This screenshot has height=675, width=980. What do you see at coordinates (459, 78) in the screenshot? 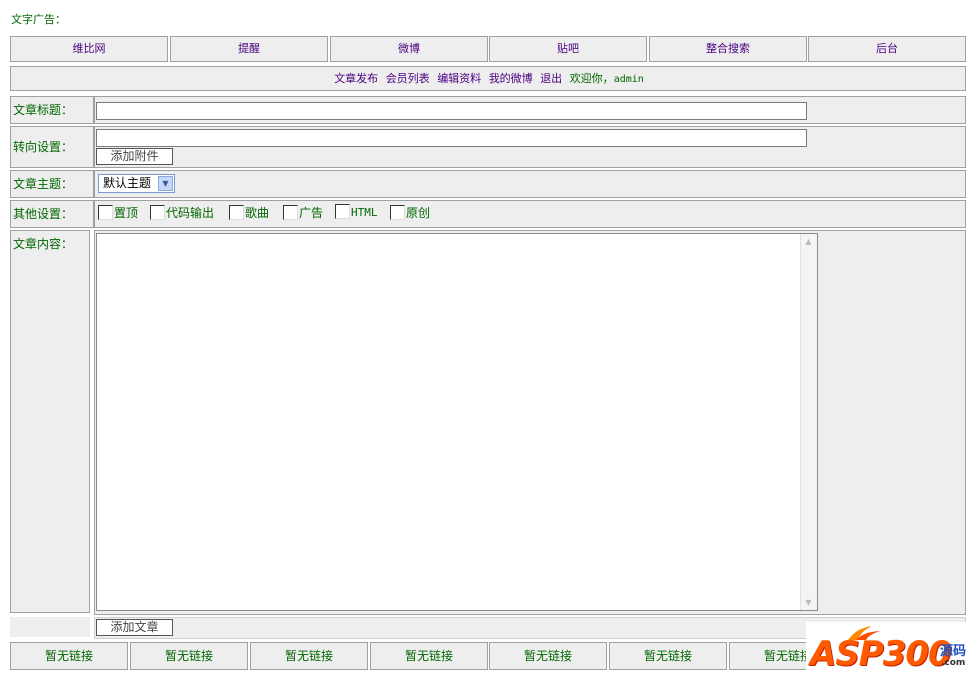
I see `link-edit-profile: 编辑资料` at bounding box center [459, 78].